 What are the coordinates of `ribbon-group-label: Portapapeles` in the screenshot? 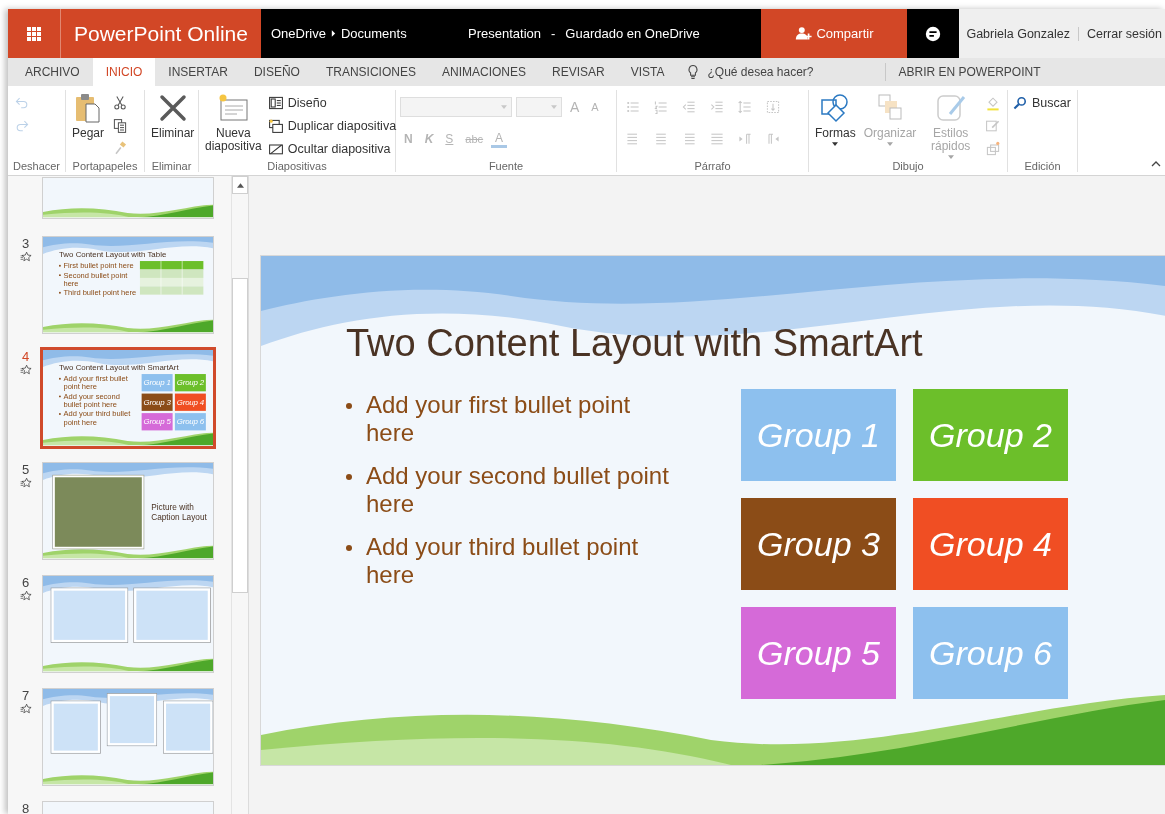 It's located at (105, 166).